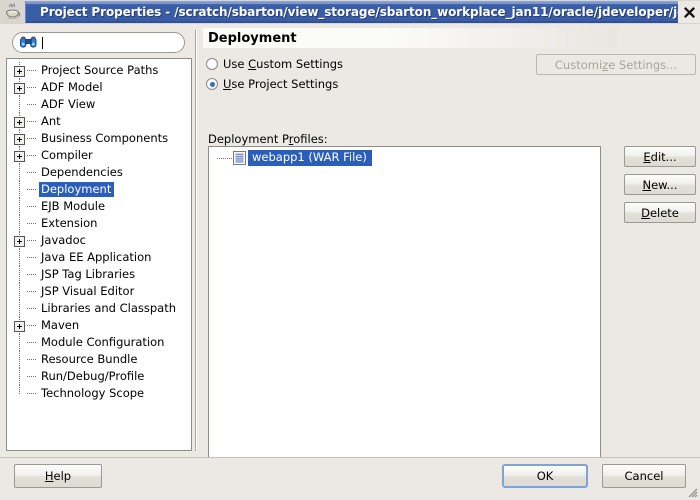  I want to click on sidebar-item-adf-view: ADF View, so click(99, 104).